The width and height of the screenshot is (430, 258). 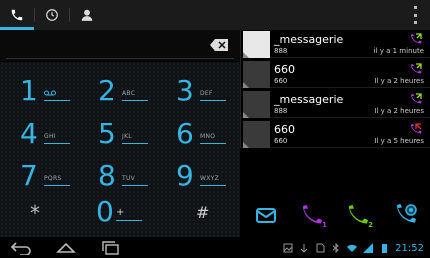 I want to click on call-sim-1-button: 1, so click(x=313, y=216).